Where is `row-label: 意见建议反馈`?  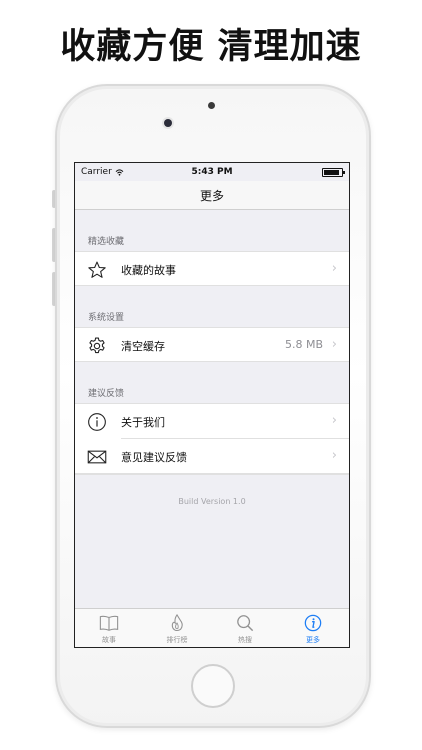 row-label: 意见建议反馈 is located at coordinates (154, 457).